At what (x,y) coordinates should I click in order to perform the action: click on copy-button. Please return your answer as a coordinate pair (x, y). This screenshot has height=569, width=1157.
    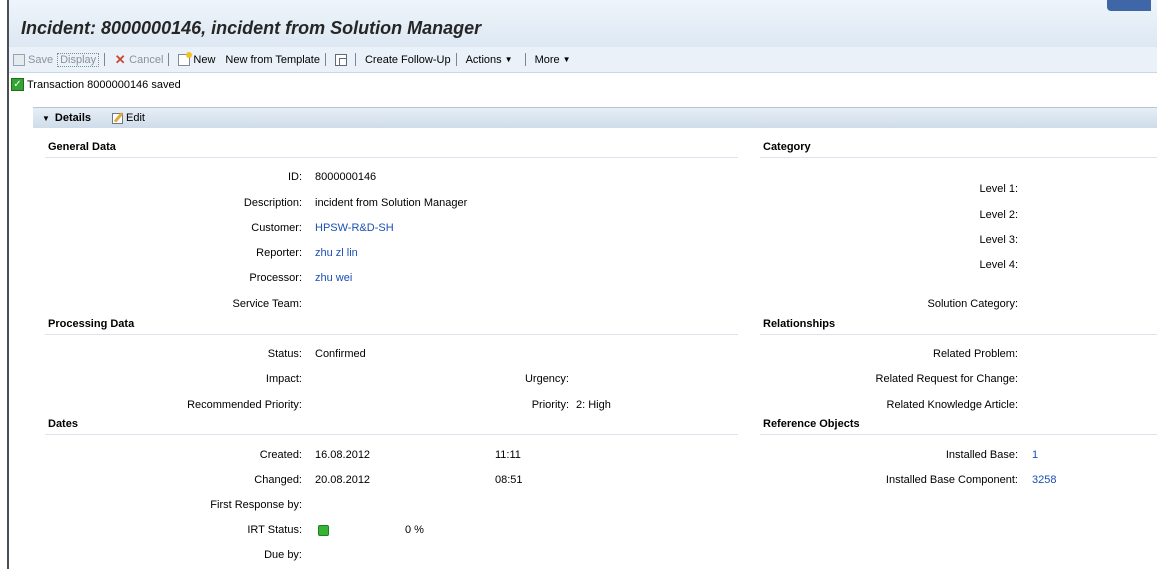
    Looking at the image, I should click on (342, 59).